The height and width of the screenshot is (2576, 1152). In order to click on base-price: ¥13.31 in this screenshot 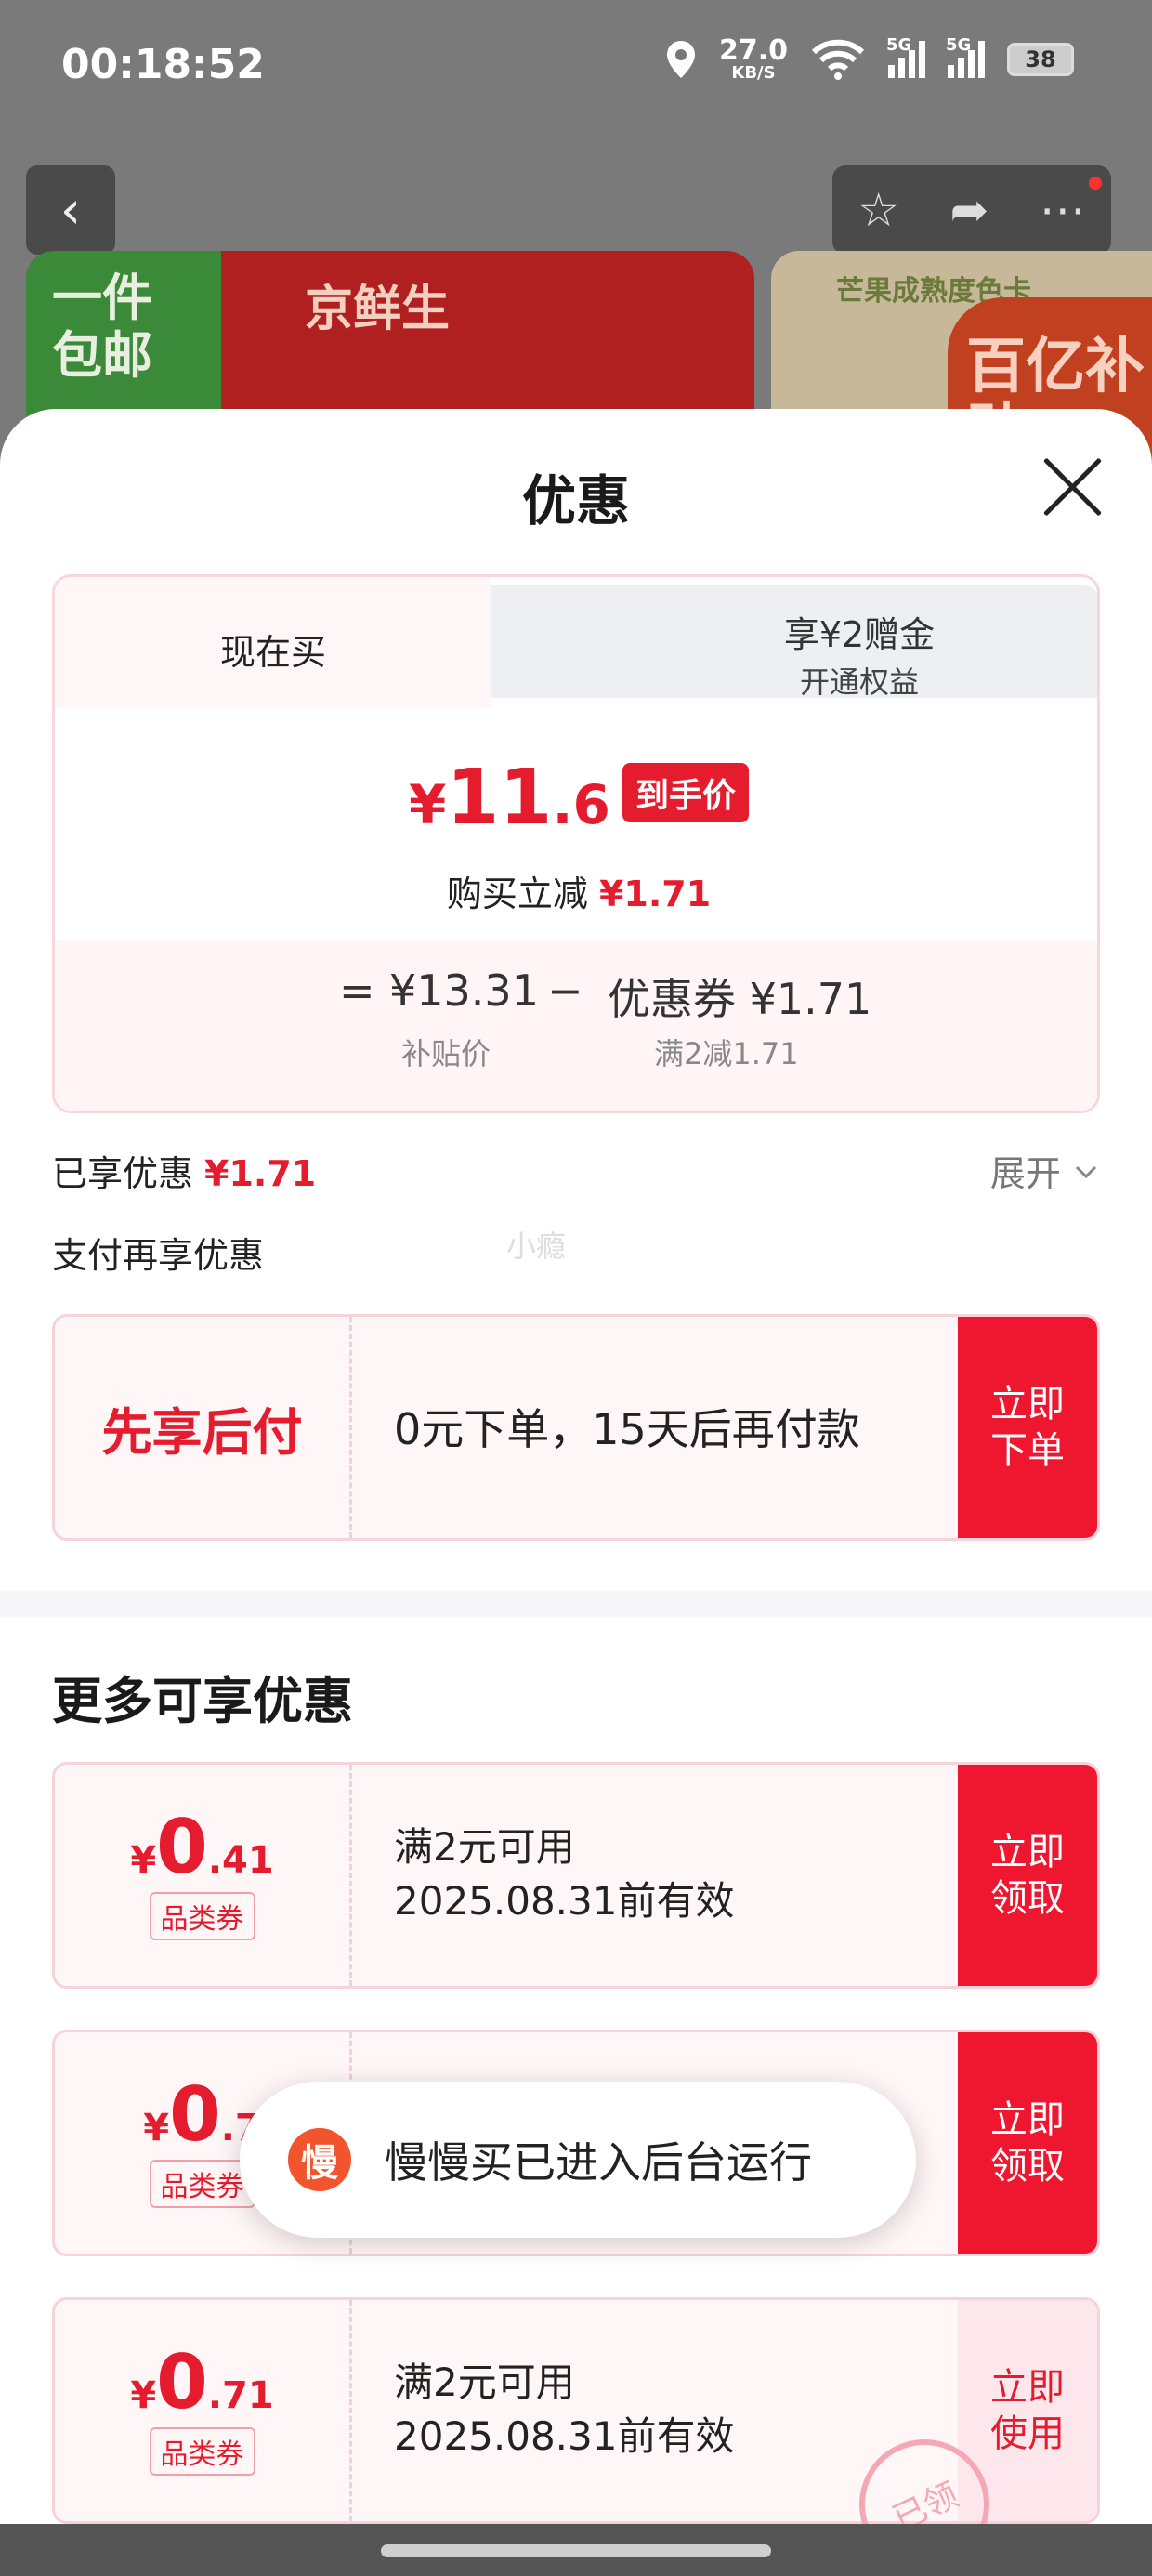, I will do `click(464, 991)`.